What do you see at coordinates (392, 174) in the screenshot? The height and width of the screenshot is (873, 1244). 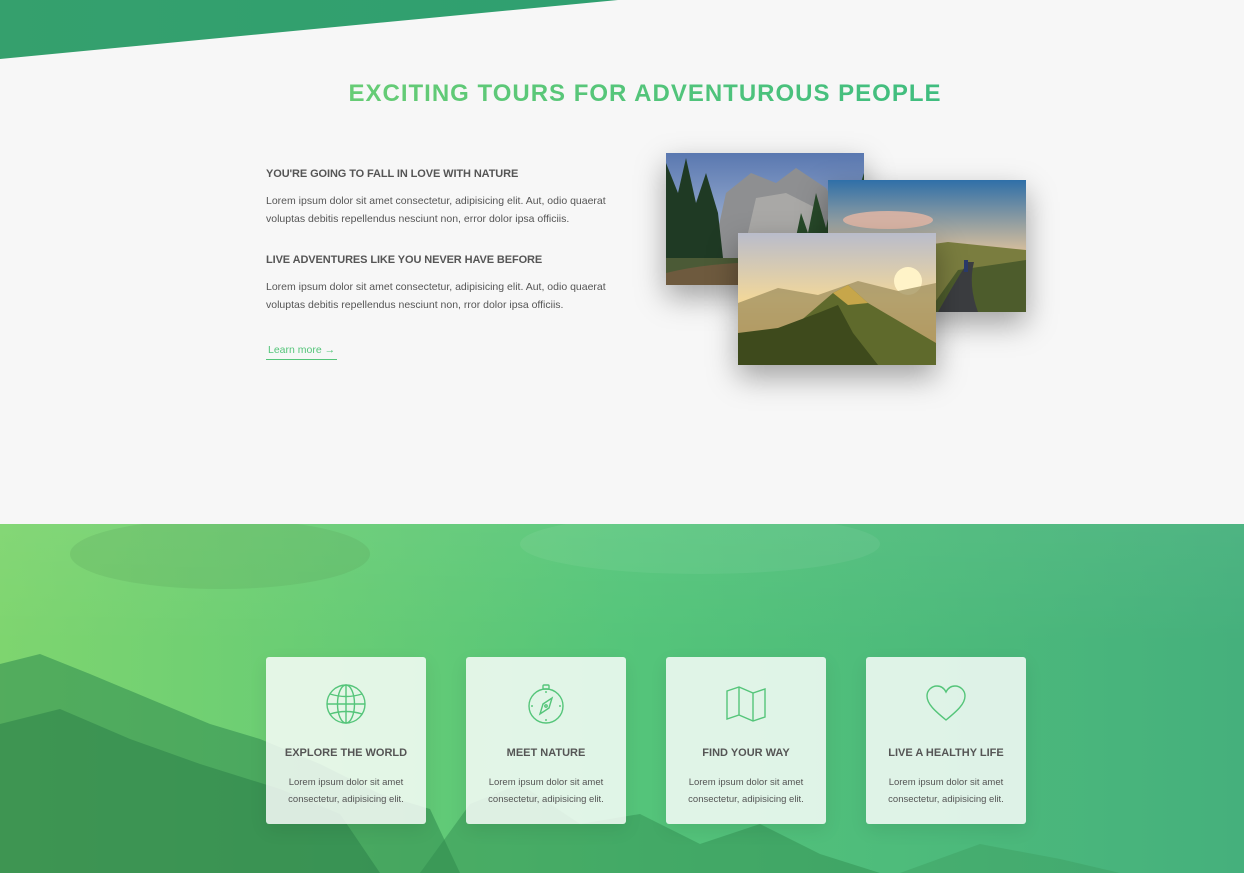 I see `about-subheading-1: YOU'RE GOING TO FALL IN LOVE WITH NATURE` at bounding box center [392, 174].